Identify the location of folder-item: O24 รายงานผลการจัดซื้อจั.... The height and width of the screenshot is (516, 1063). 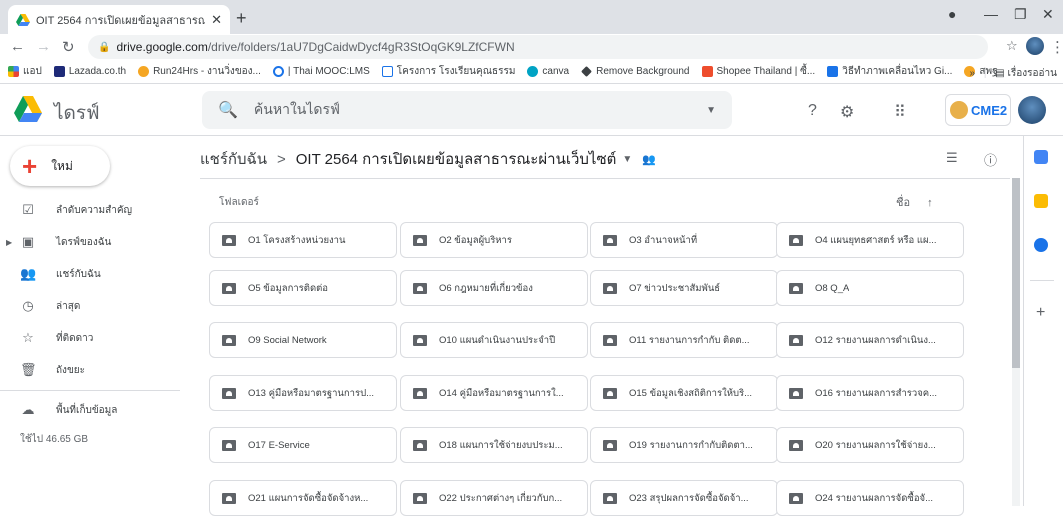
(870, 498).